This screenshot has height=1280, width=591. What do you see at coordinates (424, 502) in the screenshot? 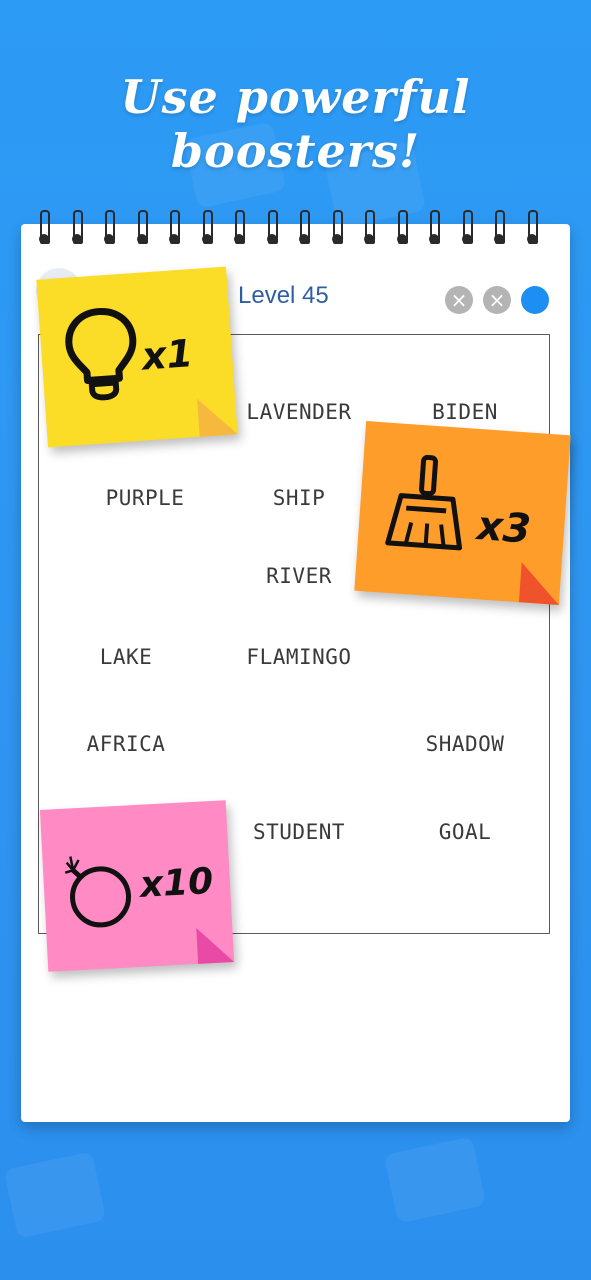
I see `broom-icon` at bounding box center [424, 502].